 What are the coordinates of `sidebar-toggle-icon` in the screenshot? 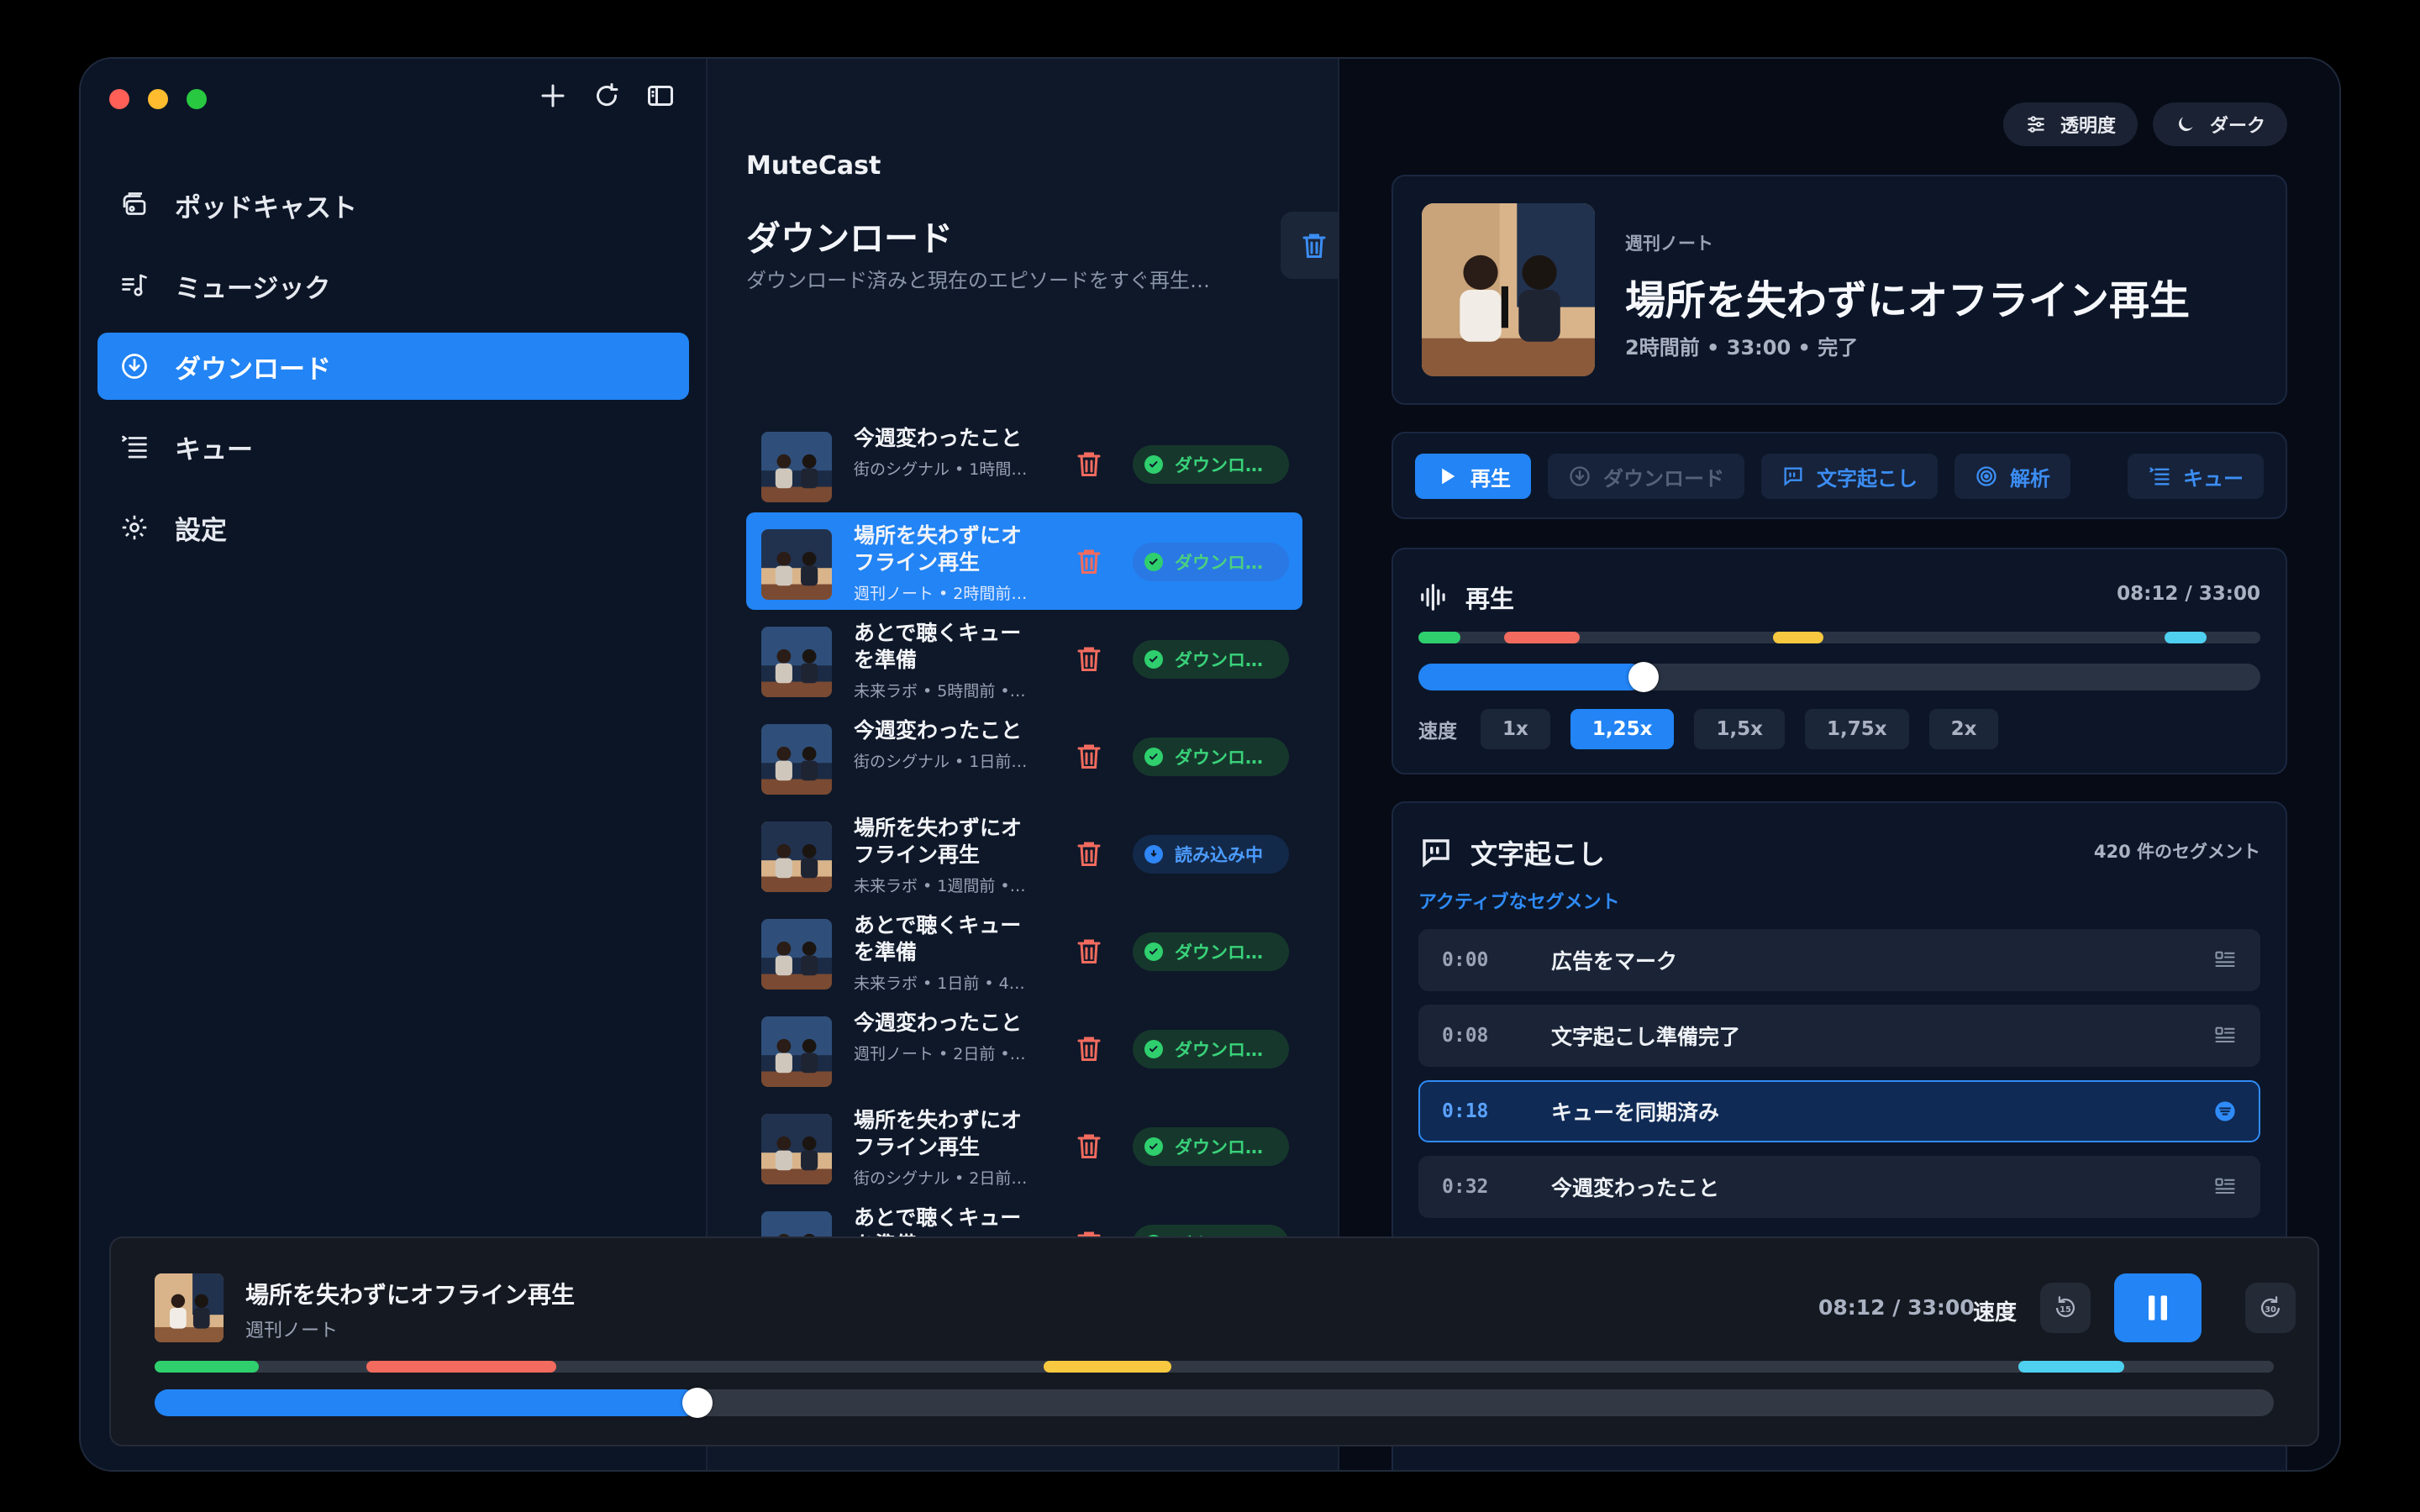 It's located at (660, 96).